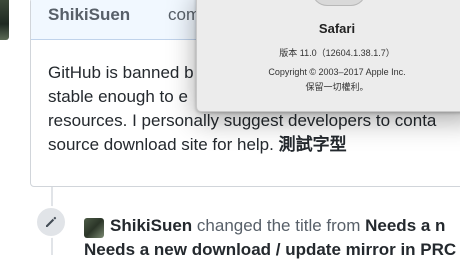 This screenshot has width=460, height=260. What do you see at coordinates (151, 225) in the screenshot?
I see `event-actor-link: ShikiSuen` at bounding box center [151, 225].